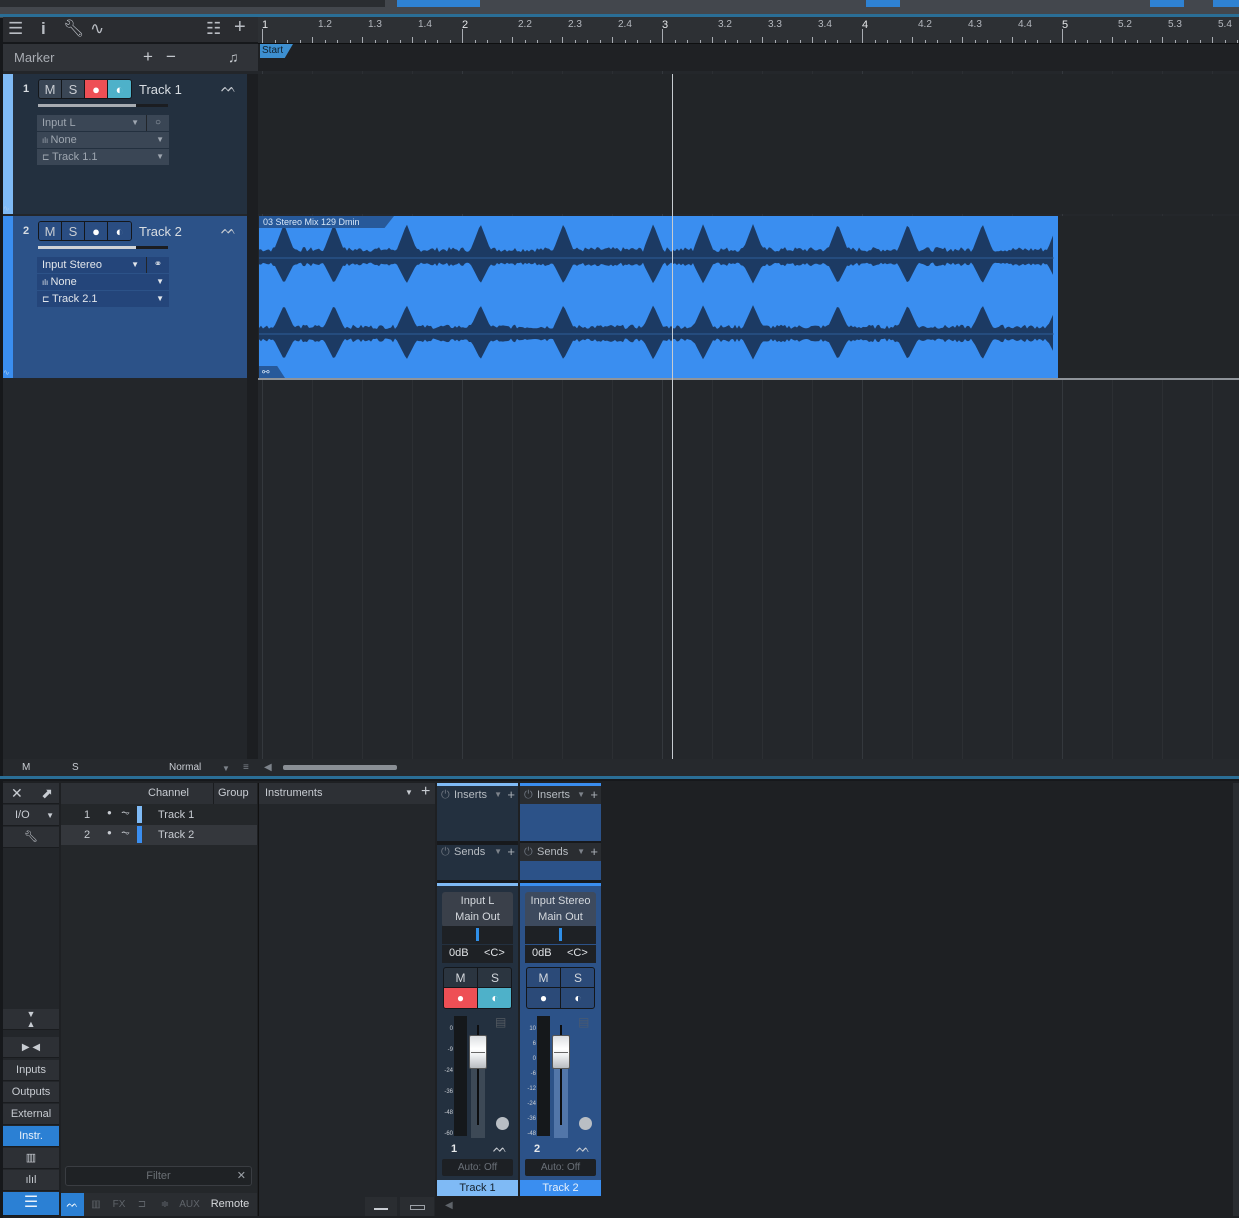 The height and width of the screenshot is (1218, 1239). Describe the element at coordinates (31, 1204) in the screenshot. I see `list-view-icon: ☰` at that location.